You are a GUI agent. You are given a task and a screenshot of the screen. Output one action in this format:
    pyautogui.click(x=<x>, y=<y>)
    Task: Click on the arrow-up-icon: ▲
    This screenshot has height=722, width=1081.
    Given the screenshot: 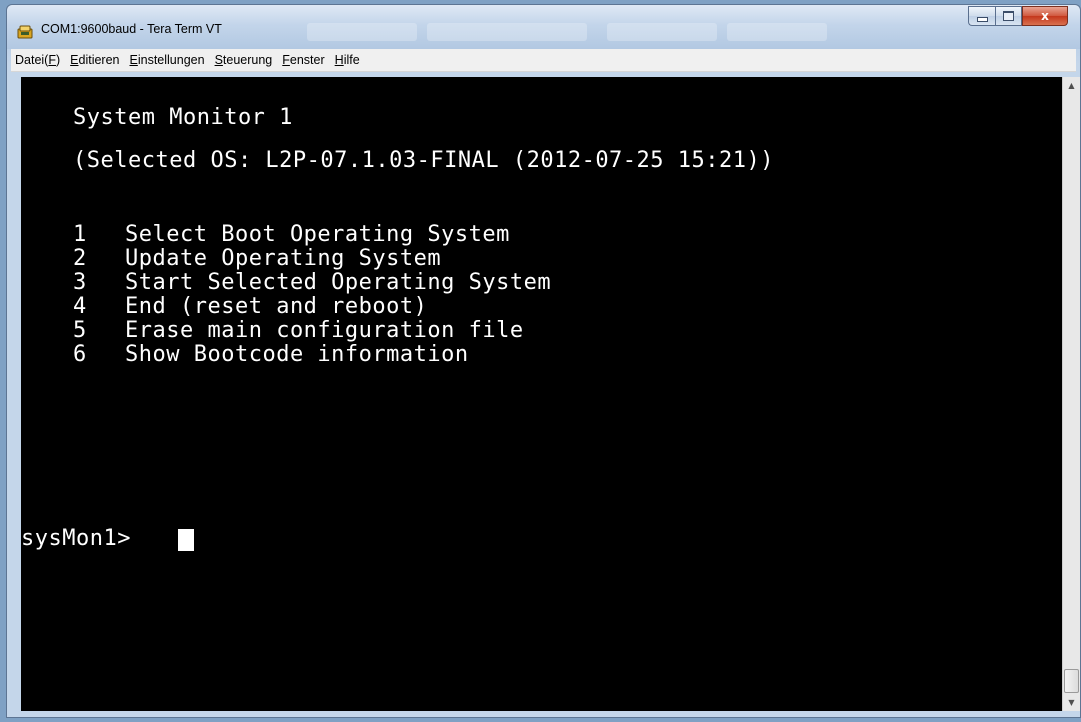 What is the action you would take?
    pyautogui.click(x=1071, y=85)
    